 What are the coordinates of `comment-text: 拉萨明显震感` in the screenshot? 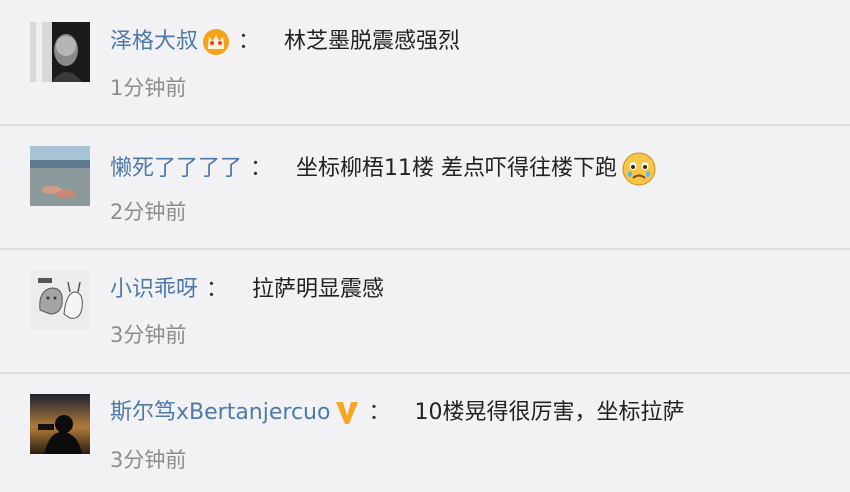 It's located at (318, 289).